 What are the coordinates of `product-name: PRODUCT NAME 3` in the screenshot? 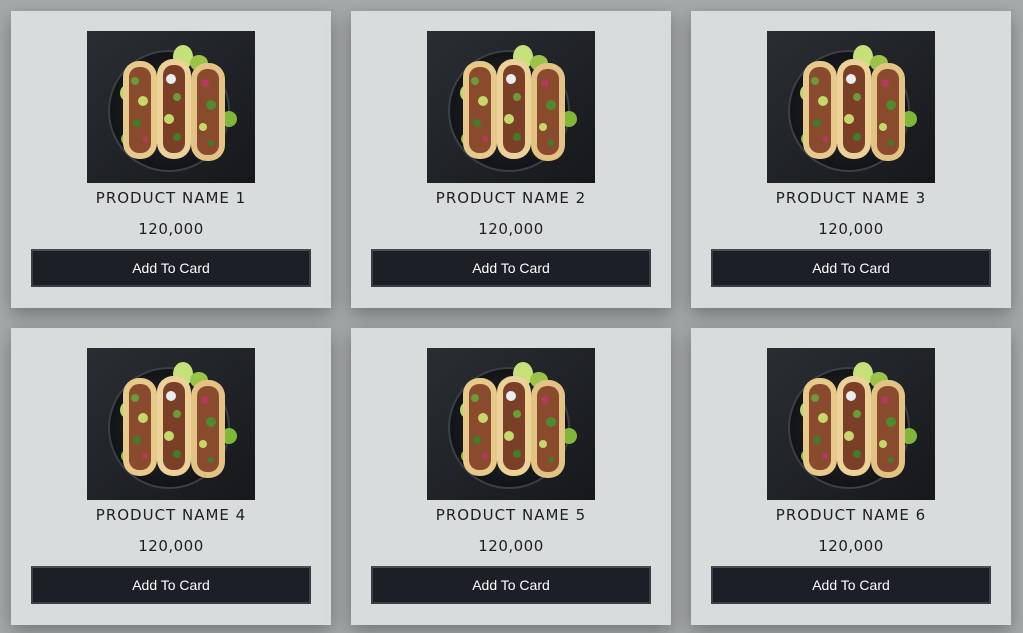 It's located at (851, 198).